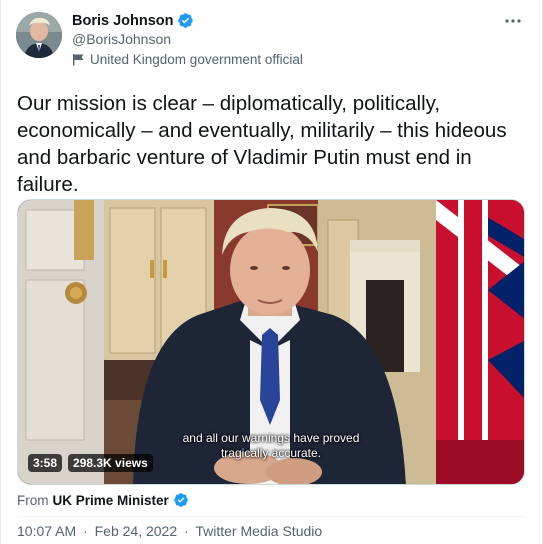 The height and width of the screenshot is (544, 543). Describe the element at coordinates (271, 438) in the screenshot. I see `video-caption-line-1: and all our warnings have proved` at that location.